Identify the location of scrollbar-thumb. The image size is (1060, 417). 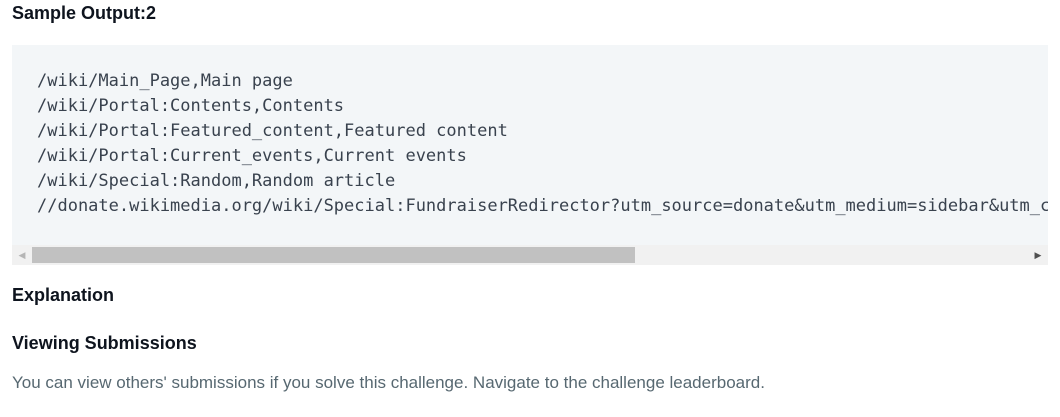
(333, 255).